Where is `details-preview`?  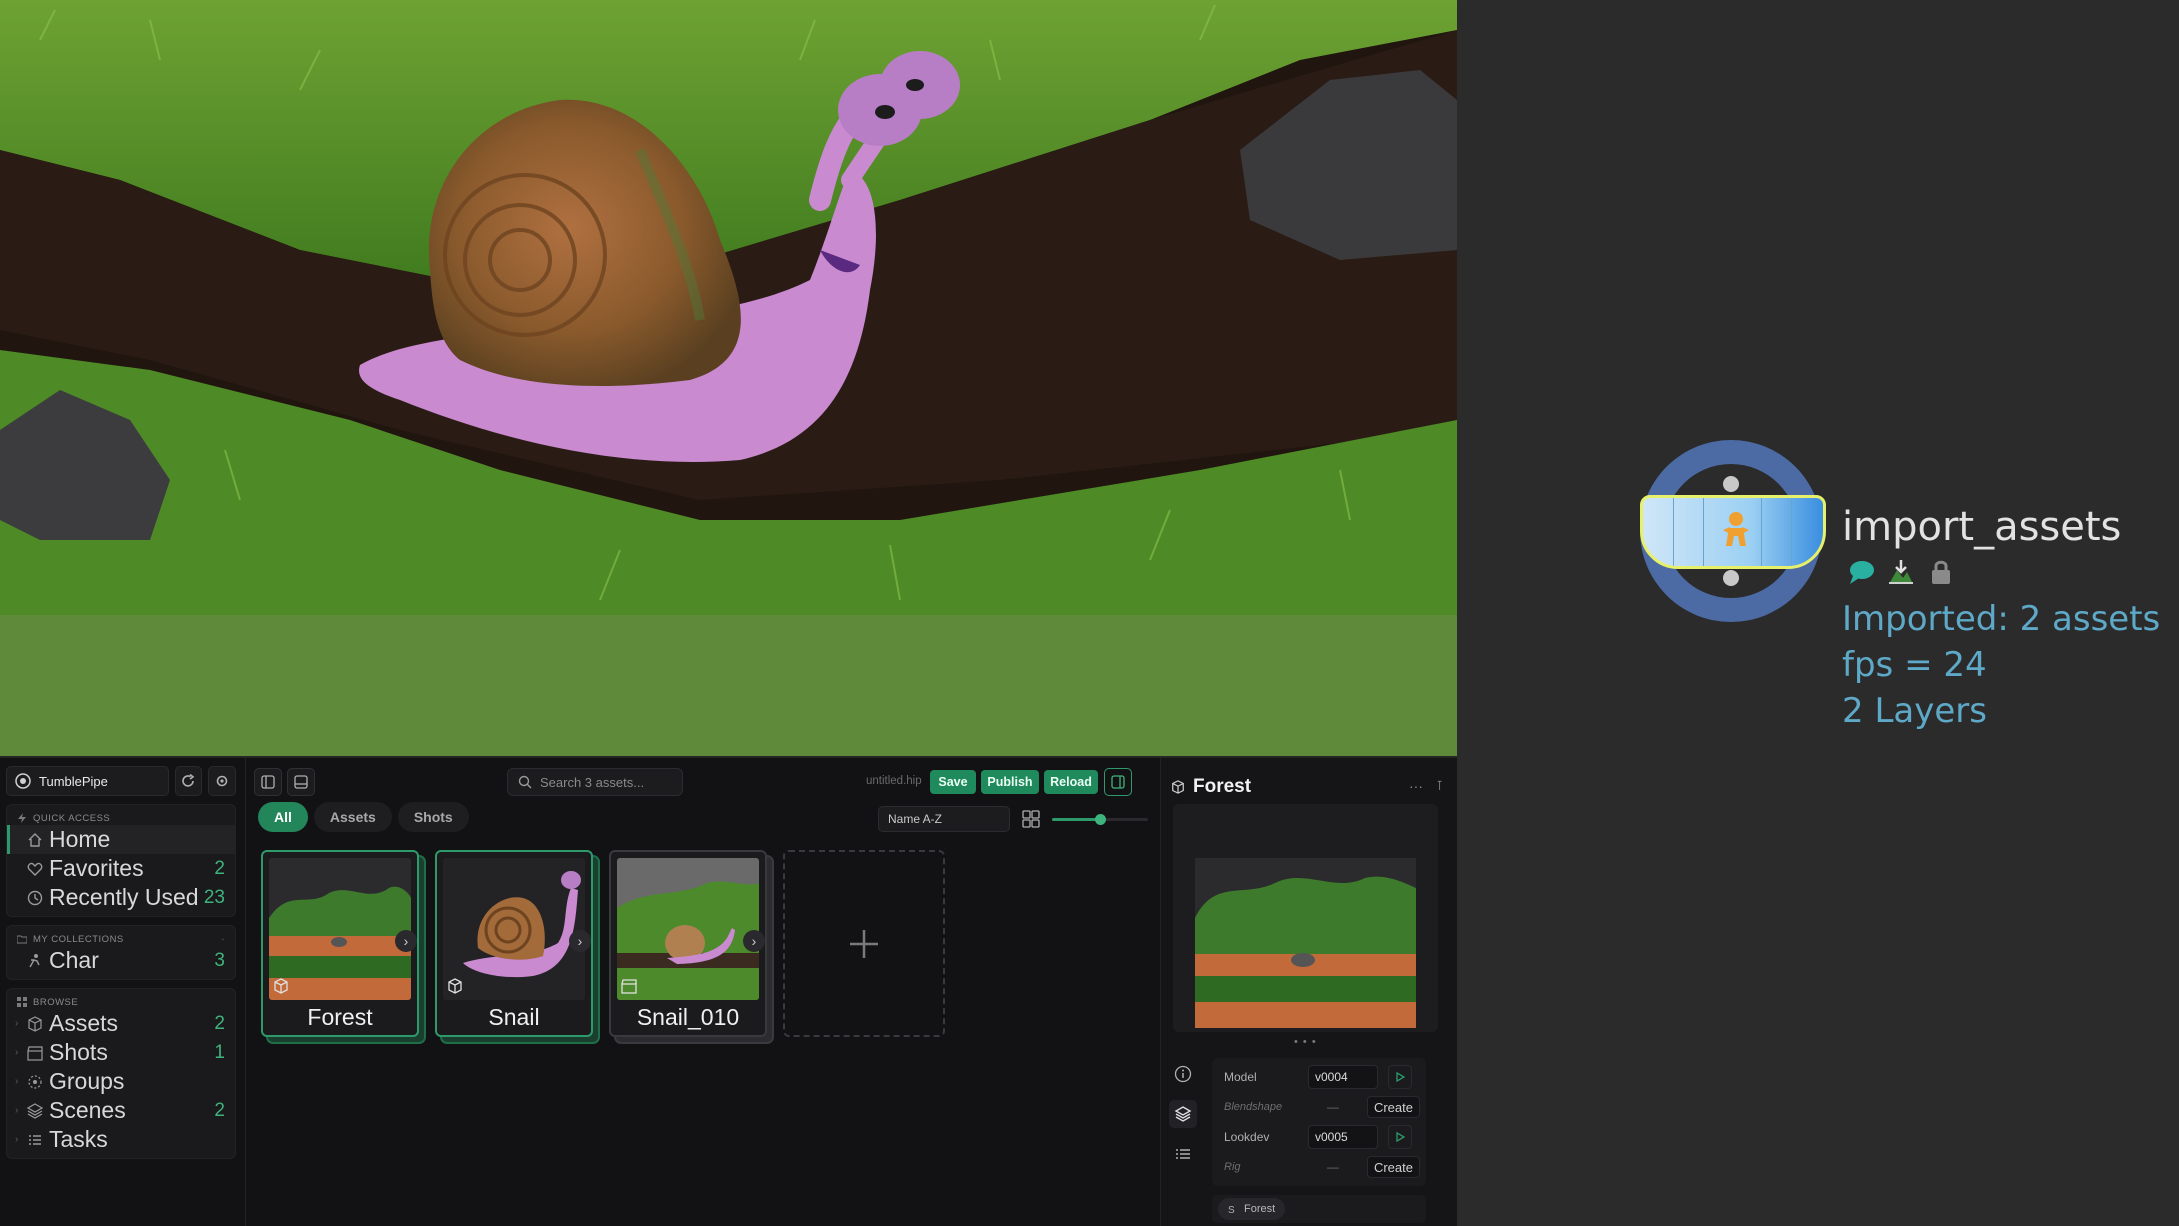
details-preview is located at coordinates (1305, 918).